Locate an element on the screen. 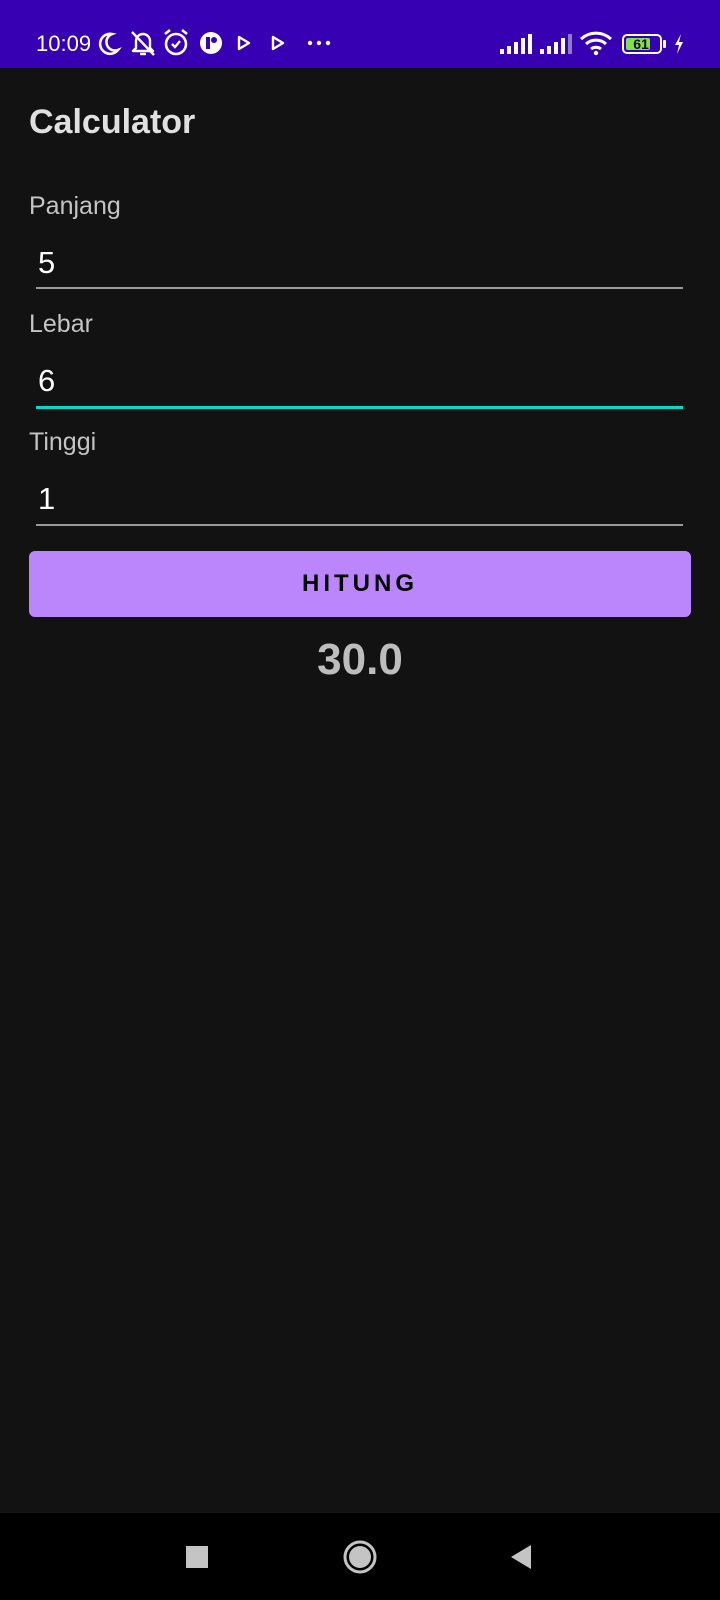 The width and height of the screenshot is (720, 1600). bell-off-icon is located at coordinates (143, 43).